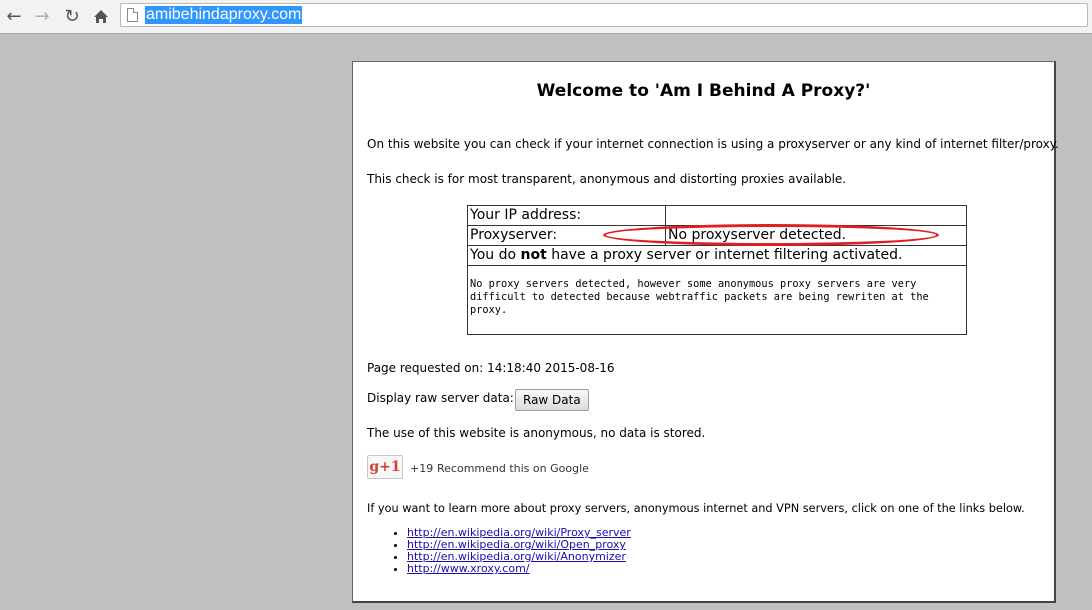  What do you see at coordinates (491, 368) in the screenshot?
I see `page-requested: Page requested on: 14:18:40 2015-08-16` at bounding box center [491, 368].